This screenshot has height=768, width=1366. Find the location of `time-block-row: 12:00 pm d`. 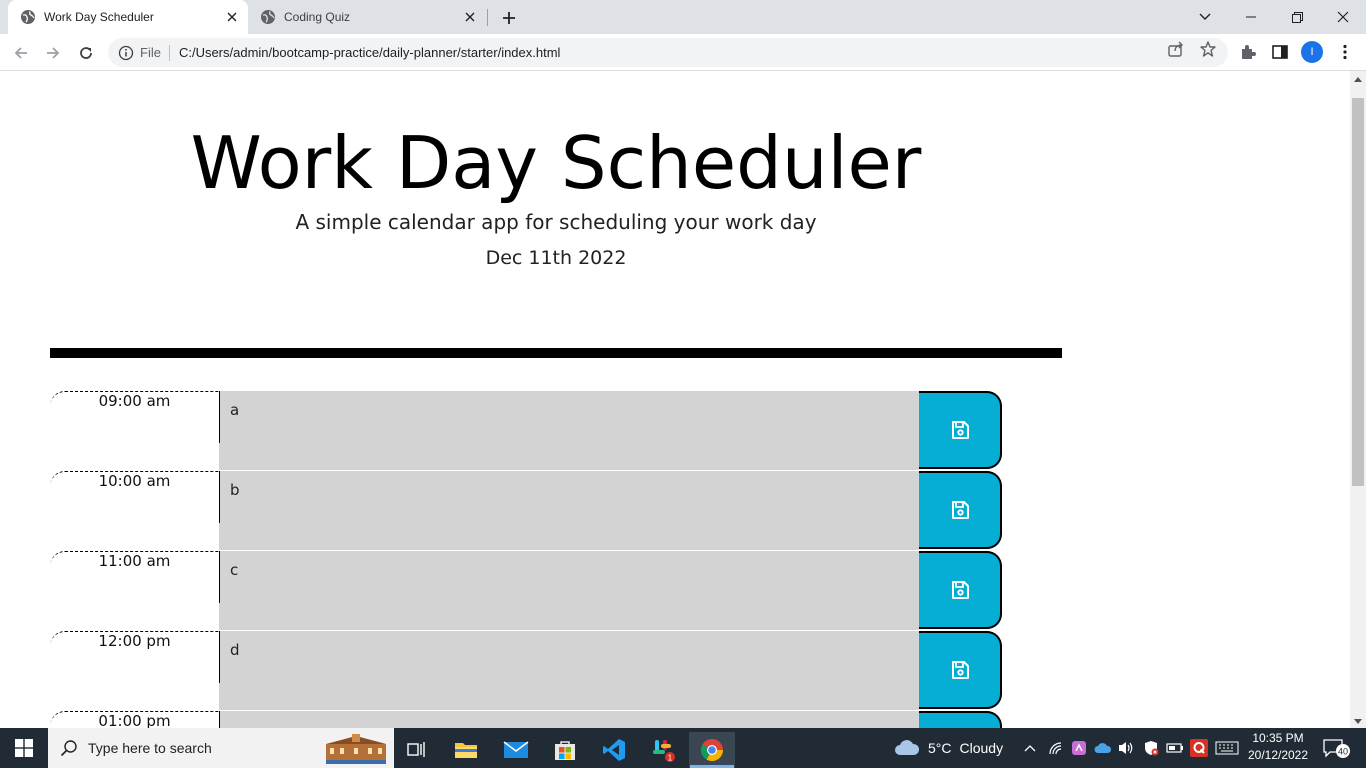

time-block-row: 12:00 pm d is located at coordinates (526, 671).